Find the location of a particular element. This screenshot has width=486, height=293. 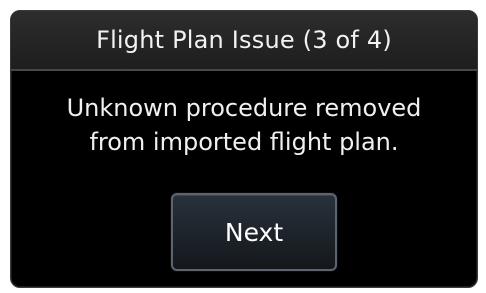

message-line-2: from imported flight plan. is located at coordinates (244, 142).